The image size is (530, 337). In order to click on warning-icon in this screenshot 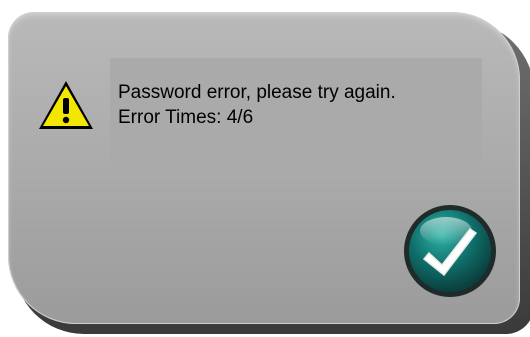, I will do `click(66, 105)`.